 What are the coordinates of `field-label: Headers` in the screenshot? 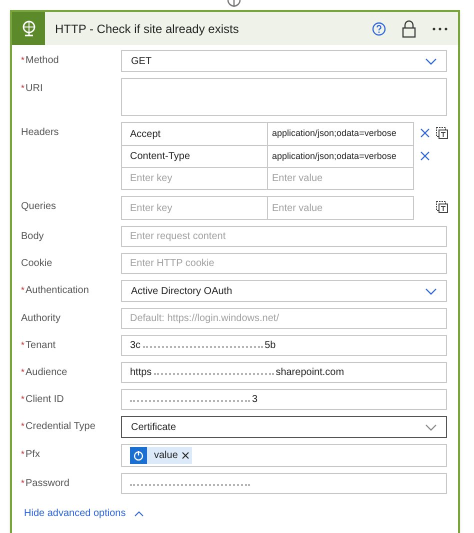 It's located at (40, 133).